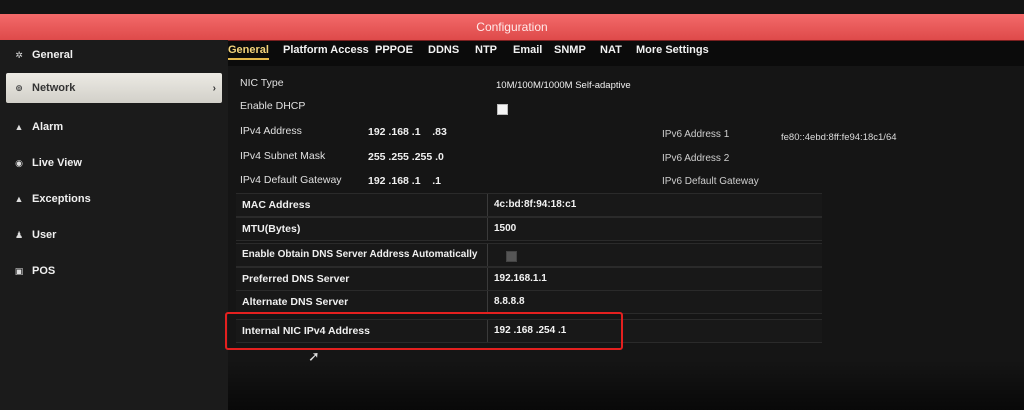 The width and height of the screenshot is (1024, 410). I want to click on ipv4-gateway-input: 192 .168 .1 .1, so click(404, 181).